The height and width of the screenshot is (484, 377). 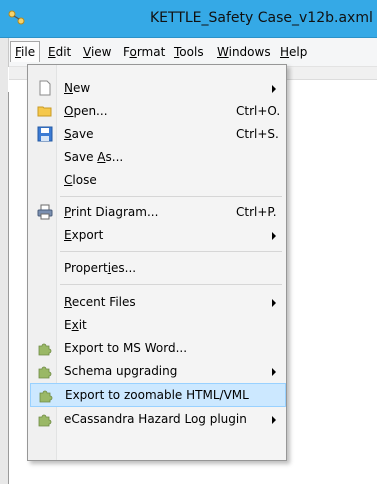 I want to click on menu-item-close: Close, so click(x=157, y=180).